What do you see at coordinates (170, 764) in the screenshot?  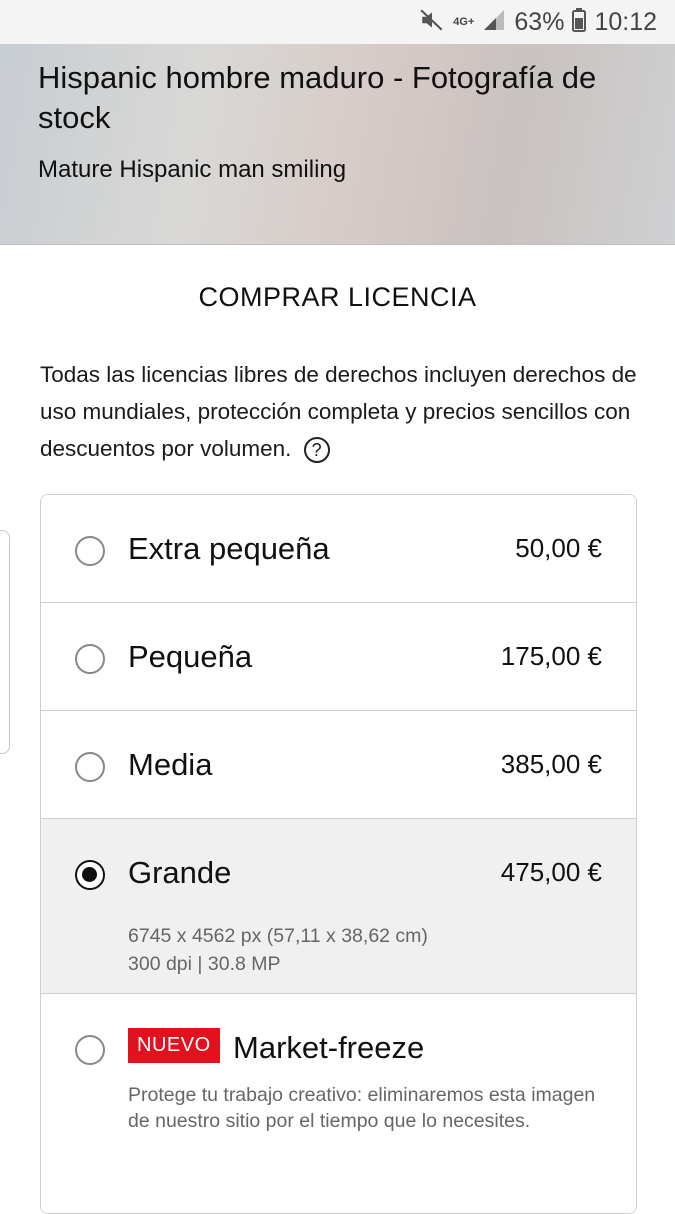 I see `option-name: Media` at bounding box center [170, 764].